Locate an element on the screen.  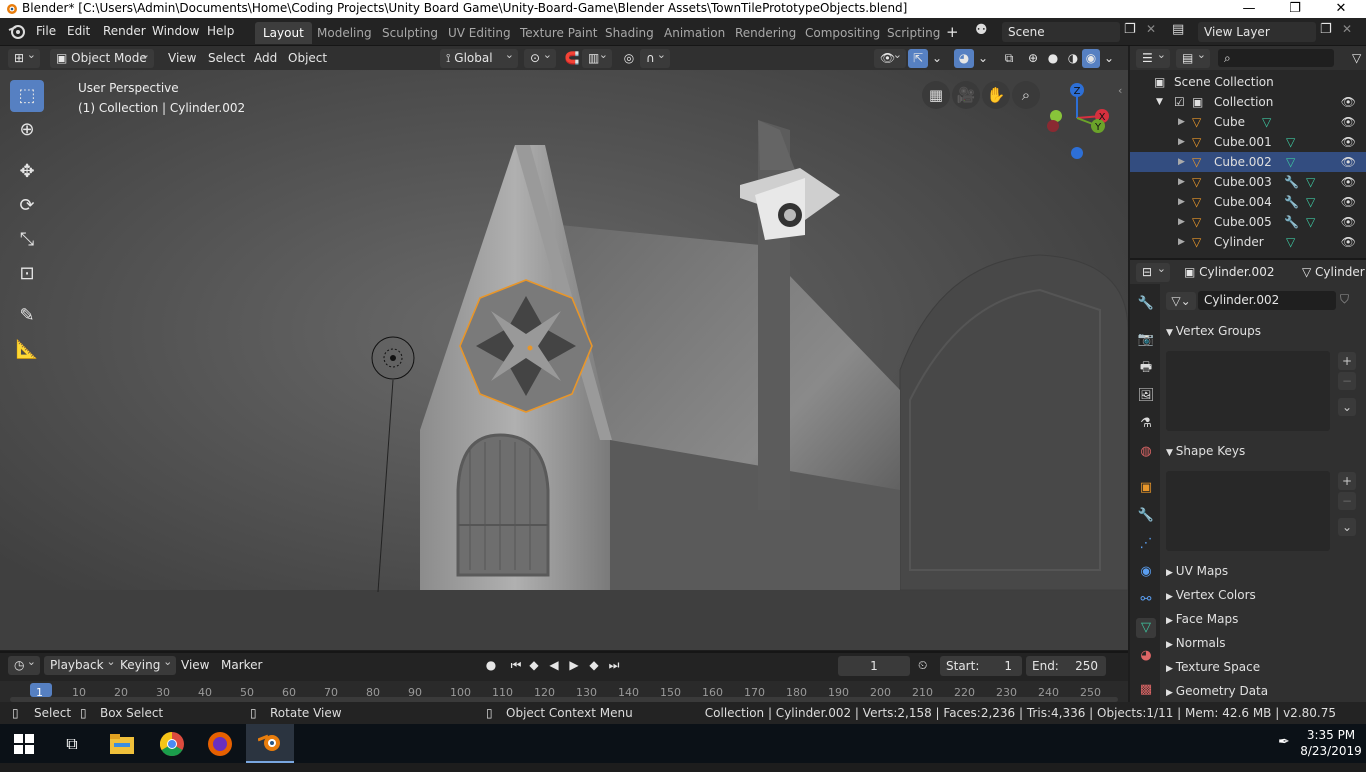
measure-tool-icon: 📐 is located at coordinates (27, 350).